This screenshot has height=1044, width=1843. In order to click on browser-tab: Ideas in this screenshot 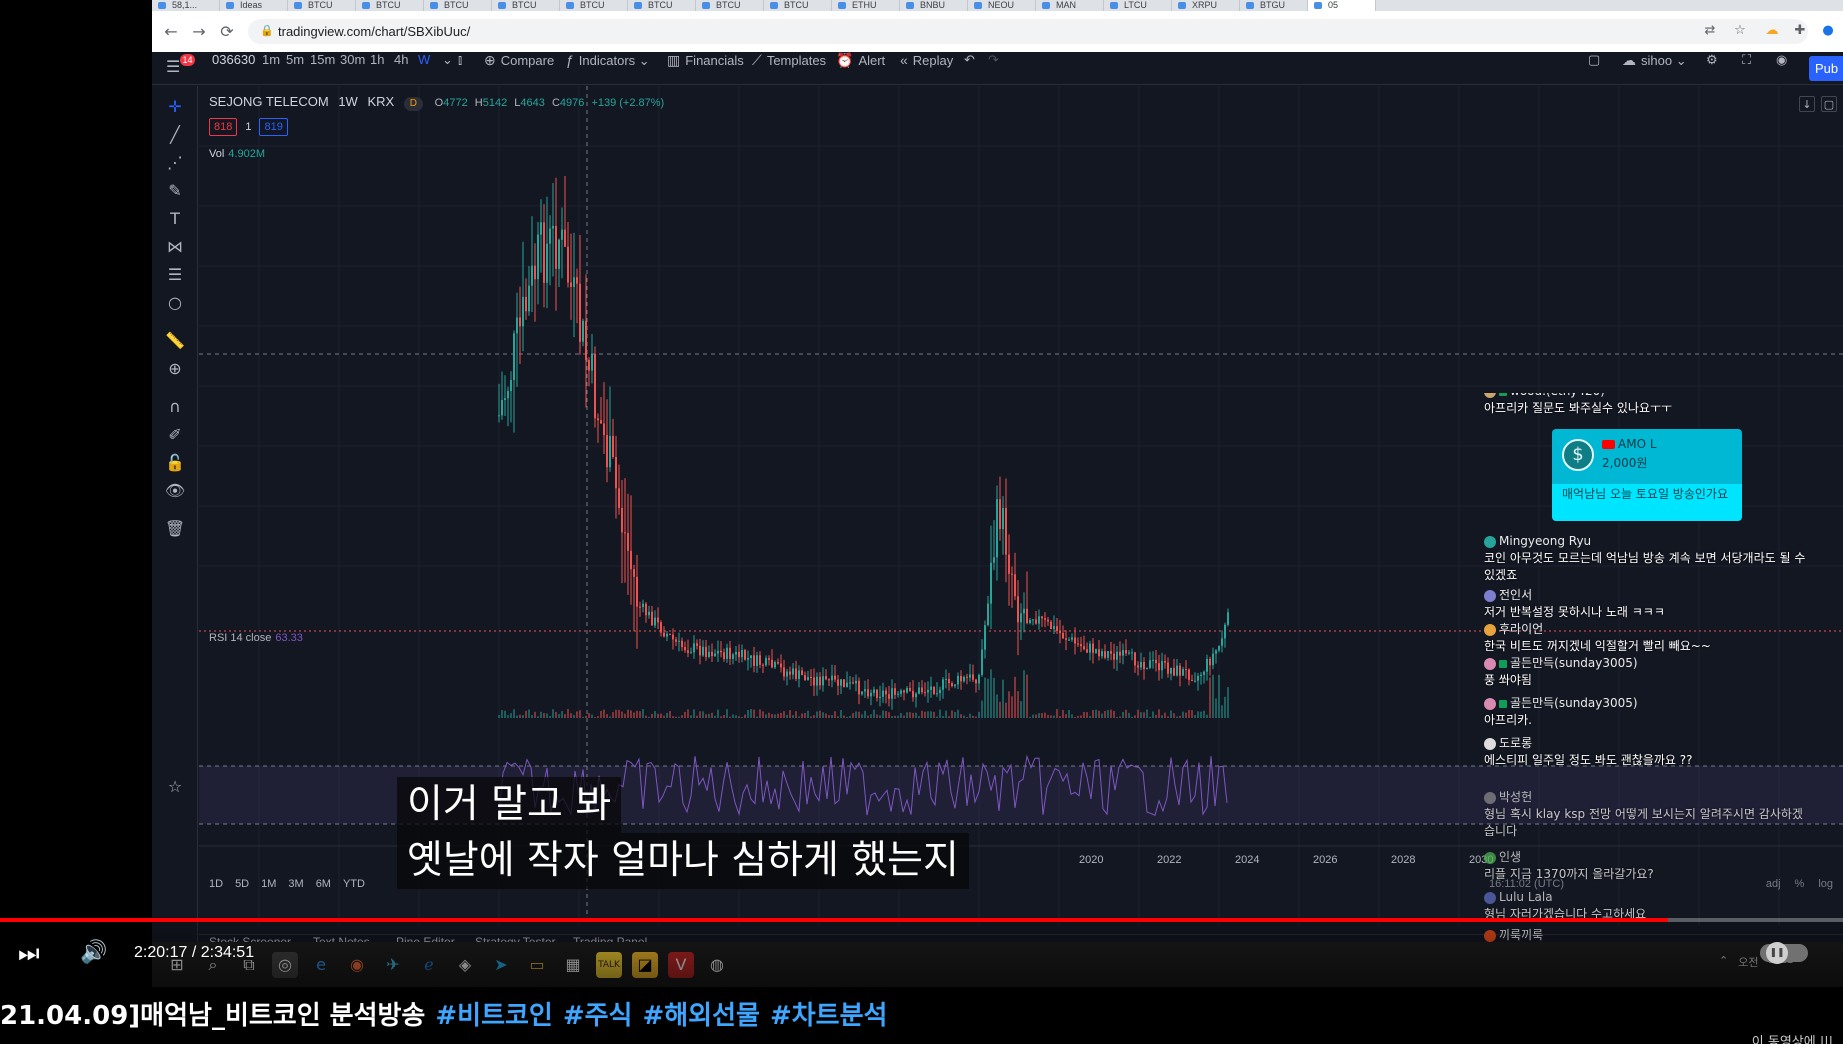, I will do `click(254, 5)`.